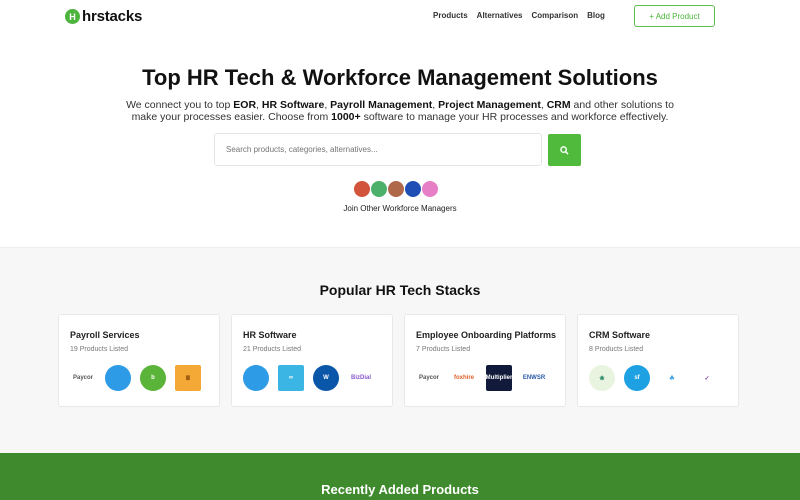 This screenshot has width=800, height=500. What do you see at coordinates (450, 15) in the screenshot?
I see `nav-products: Products` at bounding box center [450, 15].